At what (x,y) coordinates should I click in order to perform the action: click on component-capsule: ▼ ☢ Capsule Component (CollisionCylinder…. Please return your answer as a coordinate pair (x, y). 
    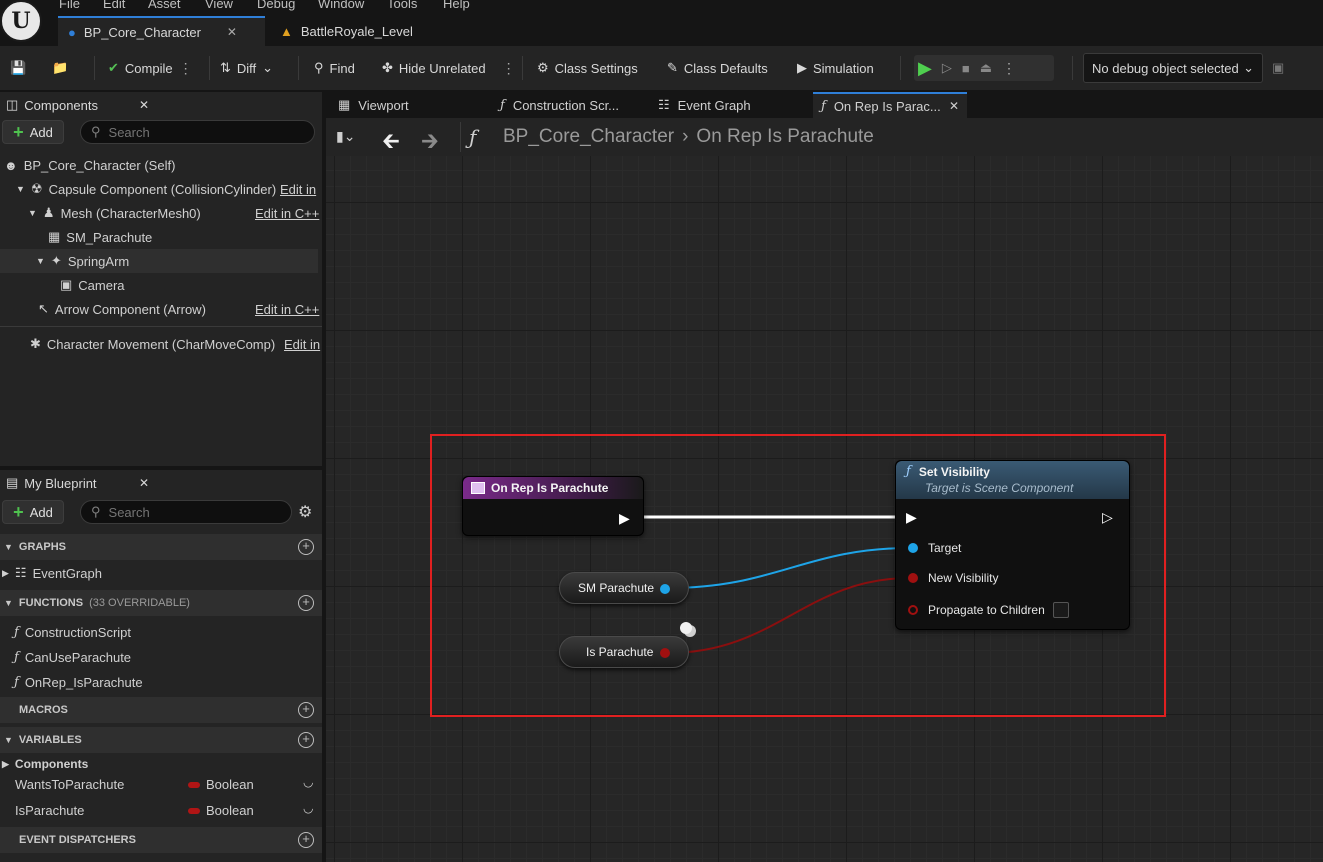
    Looking at the image, I should click on (169, 189).